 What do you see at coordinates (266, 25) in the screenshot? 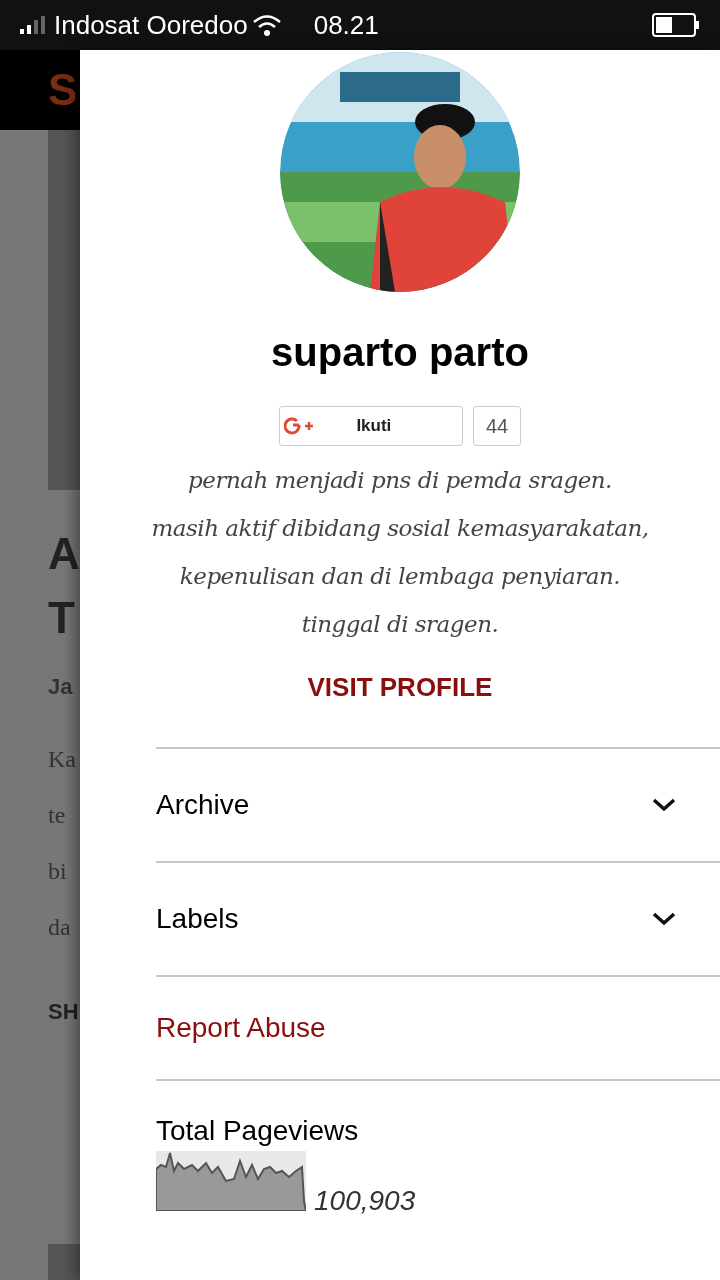
I see `wifi-icon` at bounding box center [266, 25].